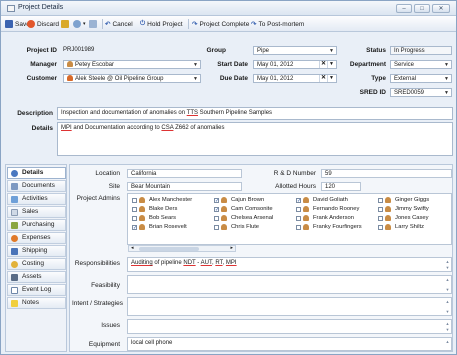 The width and height of the screenshot is (457, 355). Describe the element at coordinates (70, 78) in the screenshot. I see `customer-icon` at that location.